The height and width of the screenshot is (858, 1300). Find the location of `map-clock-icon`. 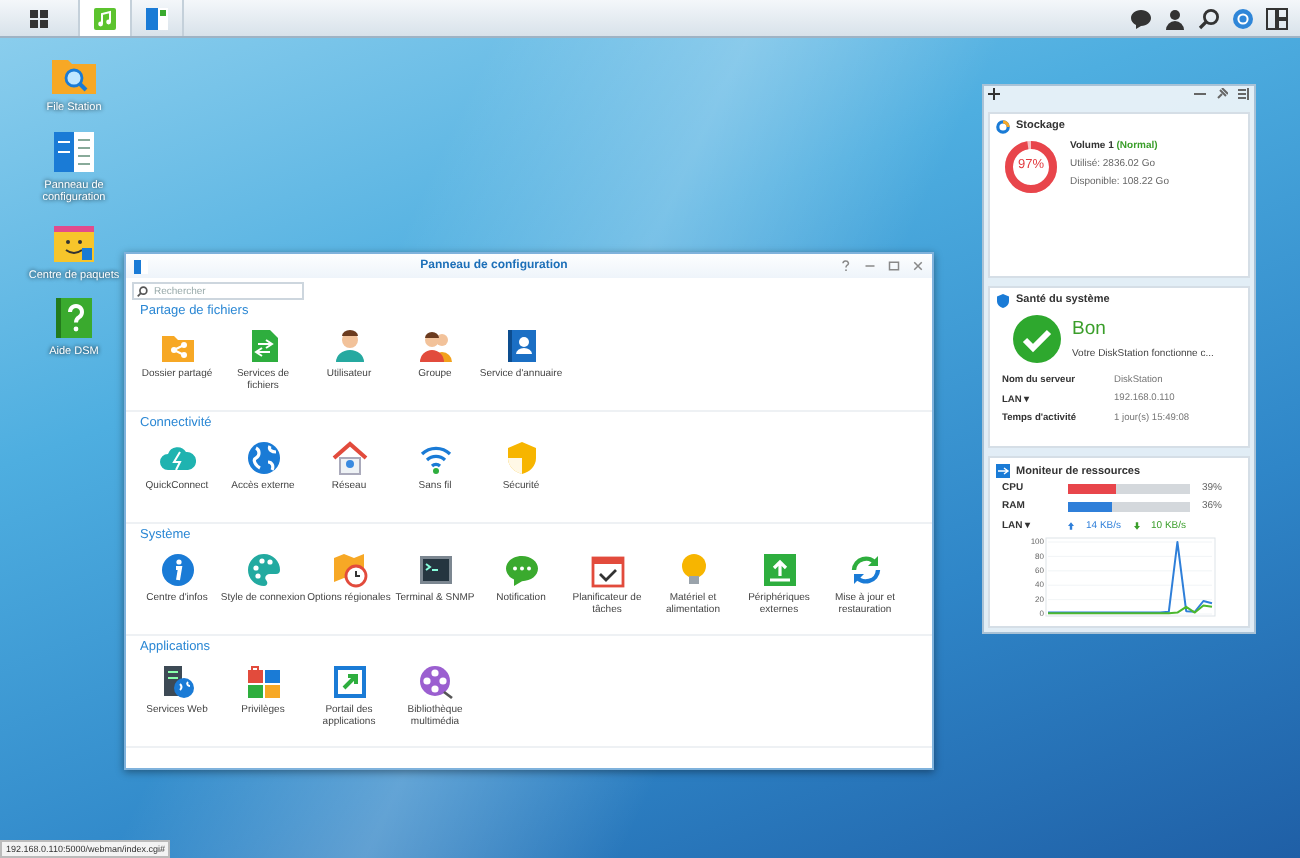

map-clock-icon is located at coordinates (349, 570).